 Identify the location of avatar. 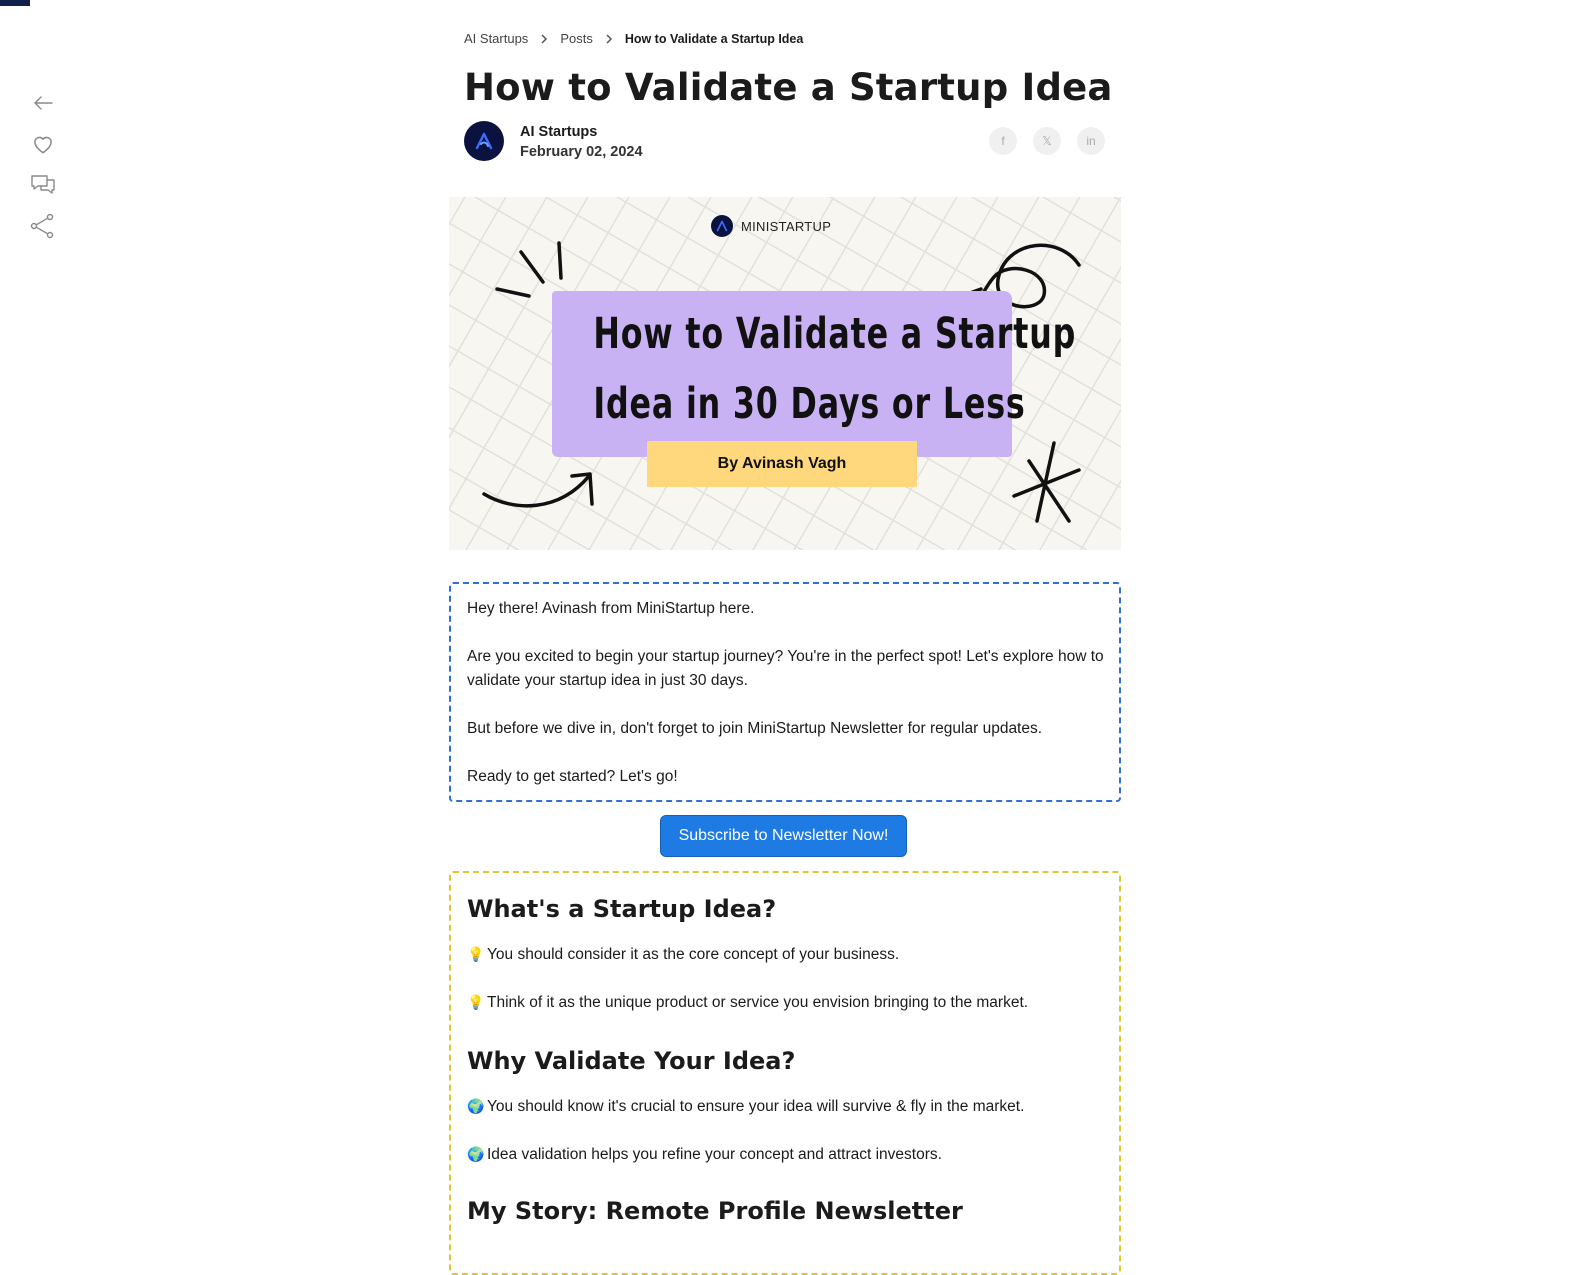
(484, 141).